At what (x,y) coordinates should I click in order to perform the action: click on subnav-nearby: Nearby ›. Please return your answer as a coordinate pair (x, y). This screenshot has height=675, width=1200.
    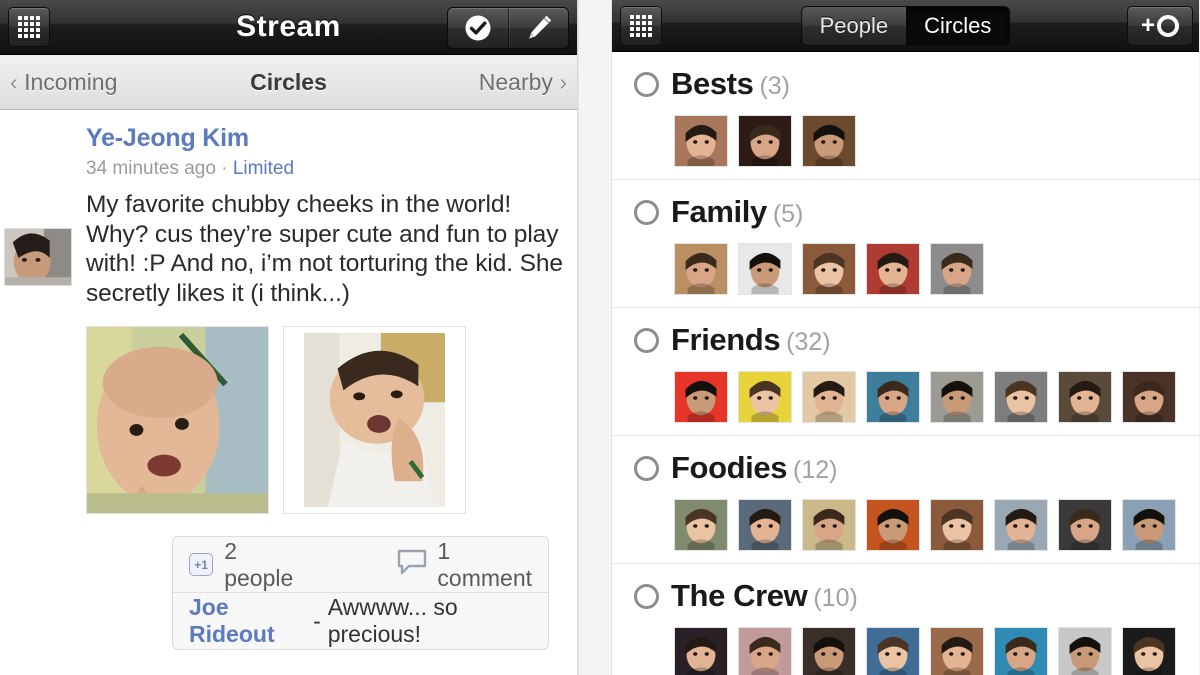
    Looking at the image, I should click on (523, 82).